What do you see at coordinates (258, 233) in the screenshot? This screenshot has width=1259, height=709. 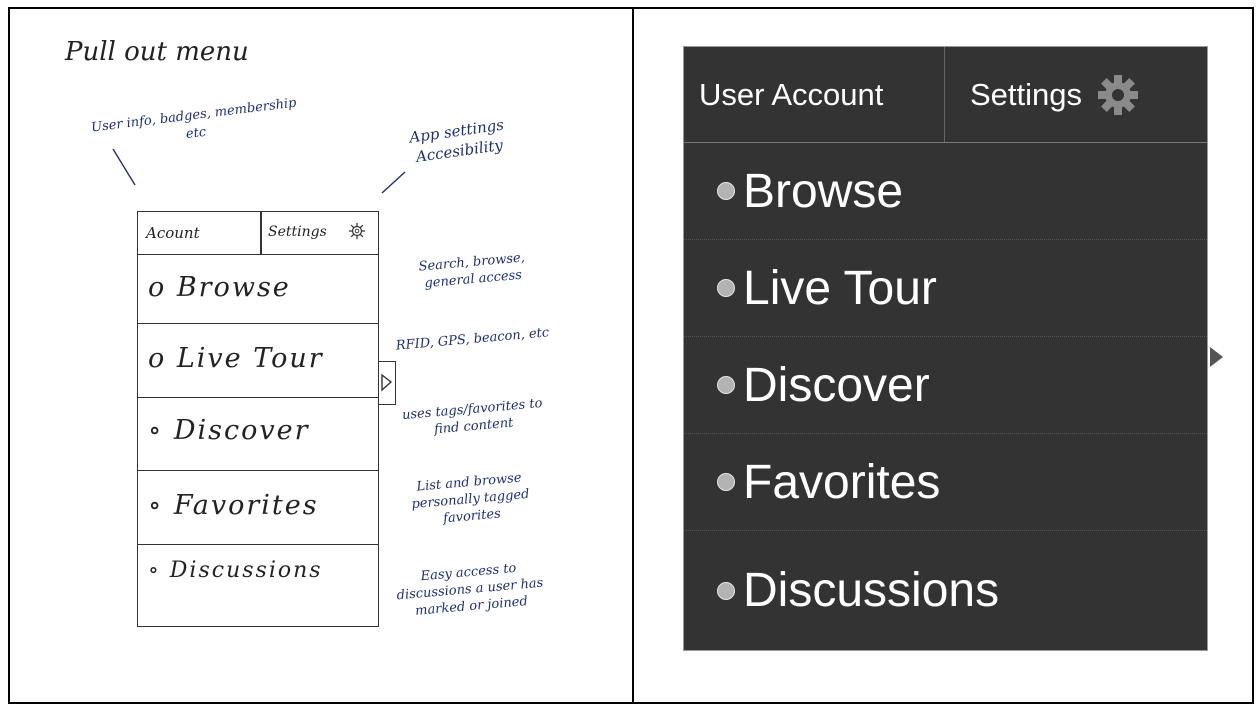 I see `sketch-menu-header: Acount Settings` at bounding box center [258, 233].